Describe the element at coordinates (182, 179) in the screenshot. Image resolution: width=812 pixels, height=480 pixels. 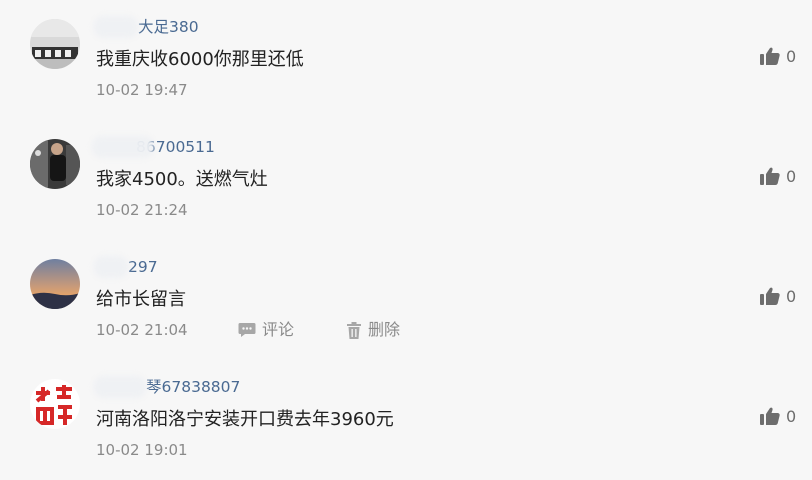
I see `comment-text: 我家4500。送燃气灶` at that location.